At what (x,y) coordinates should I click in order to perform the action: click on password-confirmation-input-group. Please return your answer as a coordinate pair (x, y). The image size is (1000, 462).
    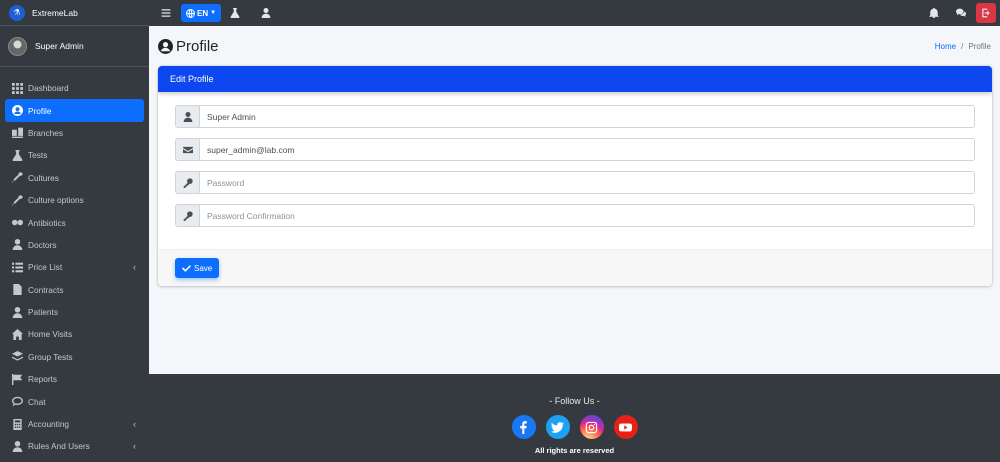
    Looking at the image, I should click on (575, 215).